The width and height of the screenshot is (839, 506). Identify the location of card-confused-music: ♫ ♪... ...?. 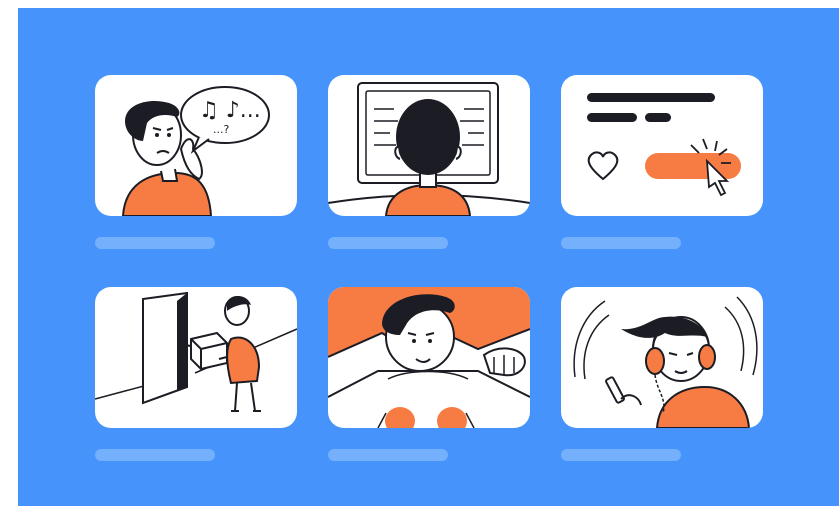
(196, 145).